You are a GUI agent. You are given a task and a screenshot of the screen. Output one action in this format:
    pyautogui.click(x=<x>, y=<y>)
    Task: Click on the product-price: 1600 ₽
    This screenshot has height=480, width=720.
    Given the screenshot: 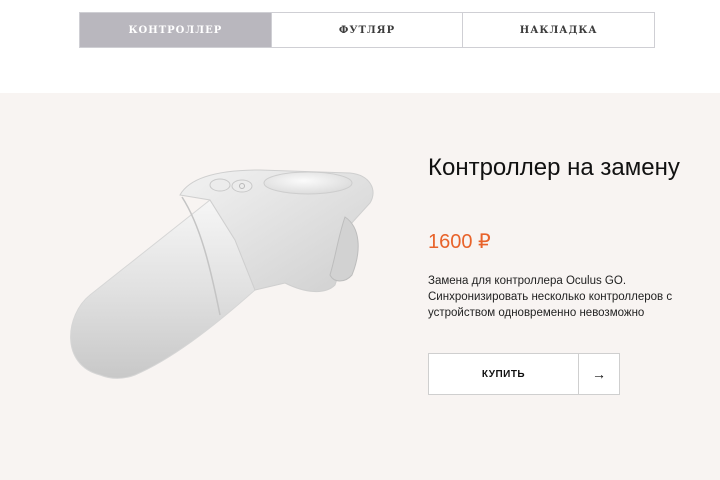 What is the action you would take?
    pyautogui.click(x=459, y=242)
    